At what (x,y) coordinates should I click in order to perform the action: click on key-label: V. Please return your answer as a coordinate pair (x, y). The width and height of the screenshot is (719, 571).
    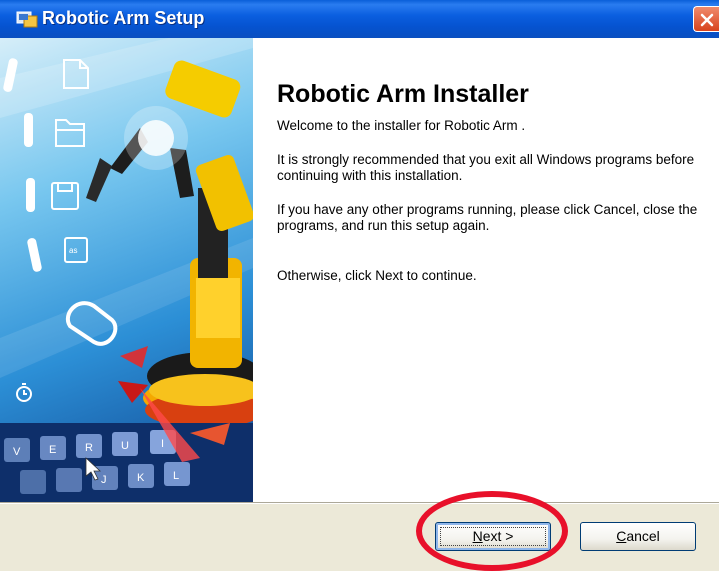
    Looking at the image, I should click on (17, 452).